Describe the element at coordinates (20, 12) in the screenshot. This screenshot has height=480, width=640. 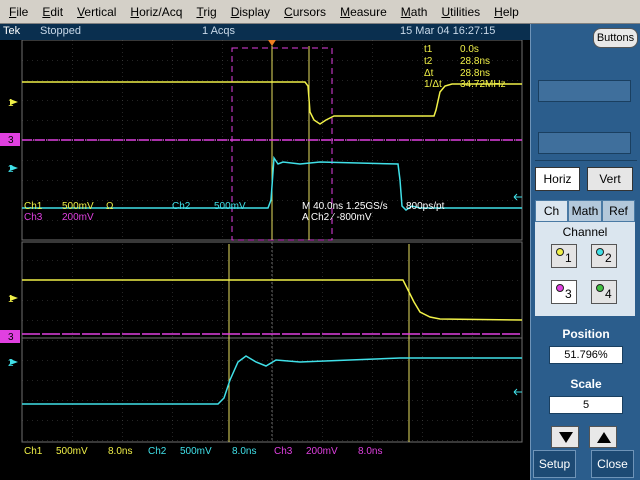
I see `menu-file: File` at that location.